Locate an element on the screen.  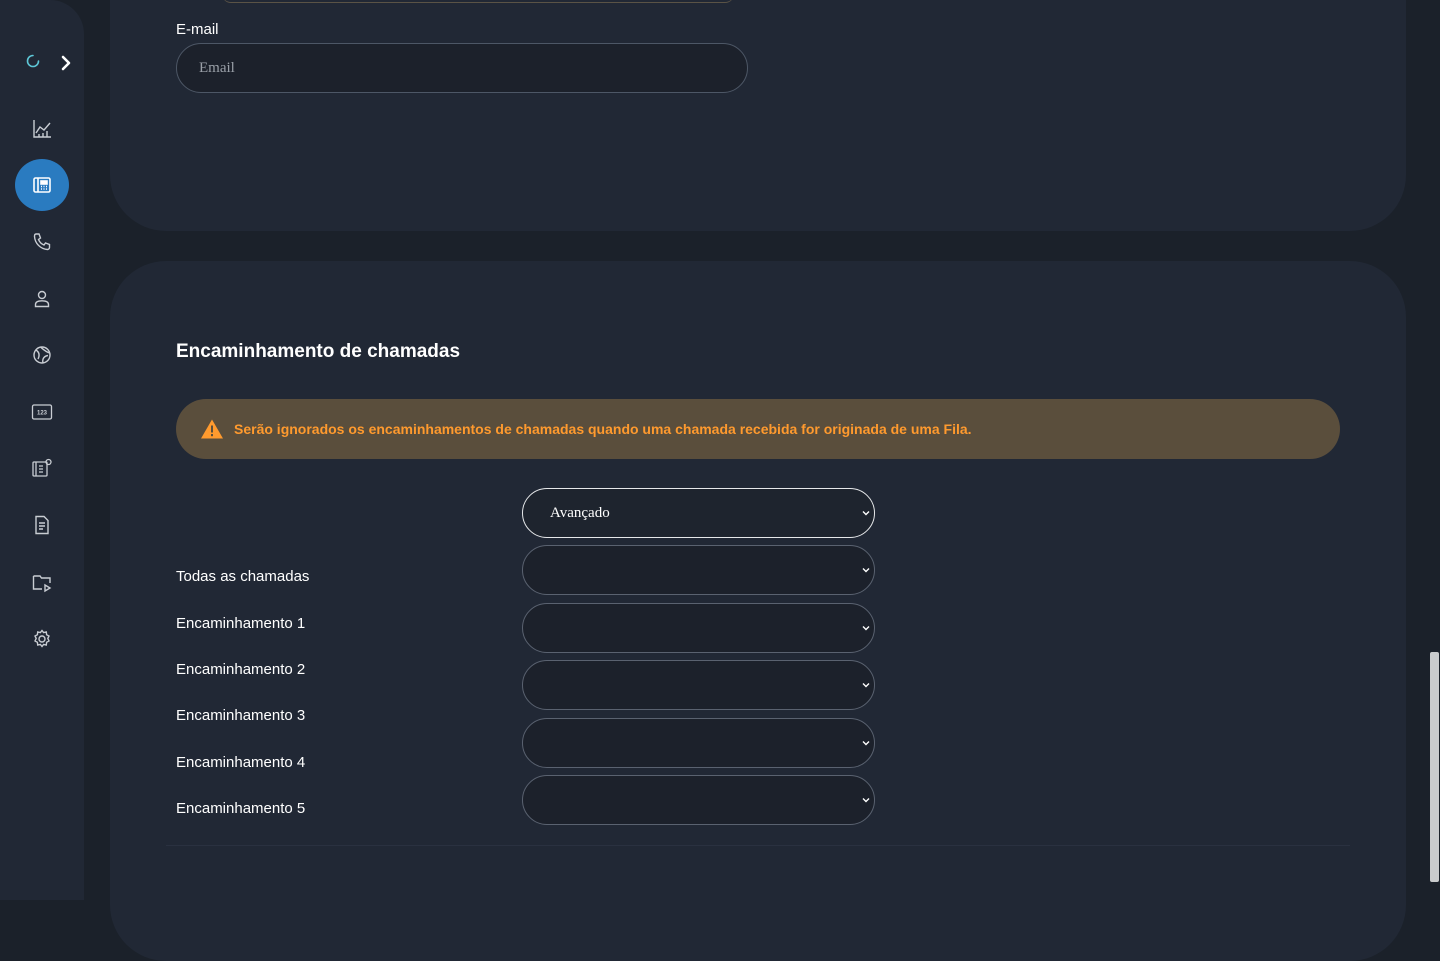
device-settings-icon is located at coordinates (42, 467).